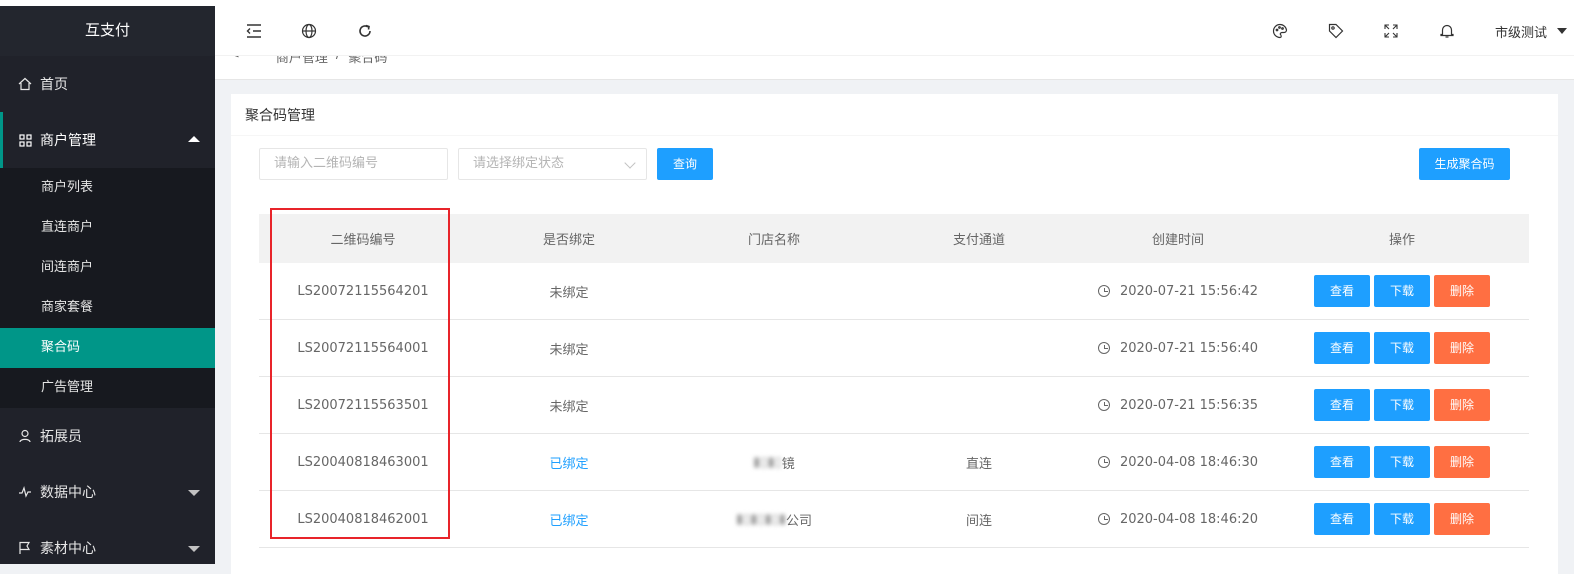 This screenshot has height=574, width=1574. Describe the element at coordinates (107, 188) in the screenshot. I see `sidebar-item-merchant-list: 商户列表` at that location.